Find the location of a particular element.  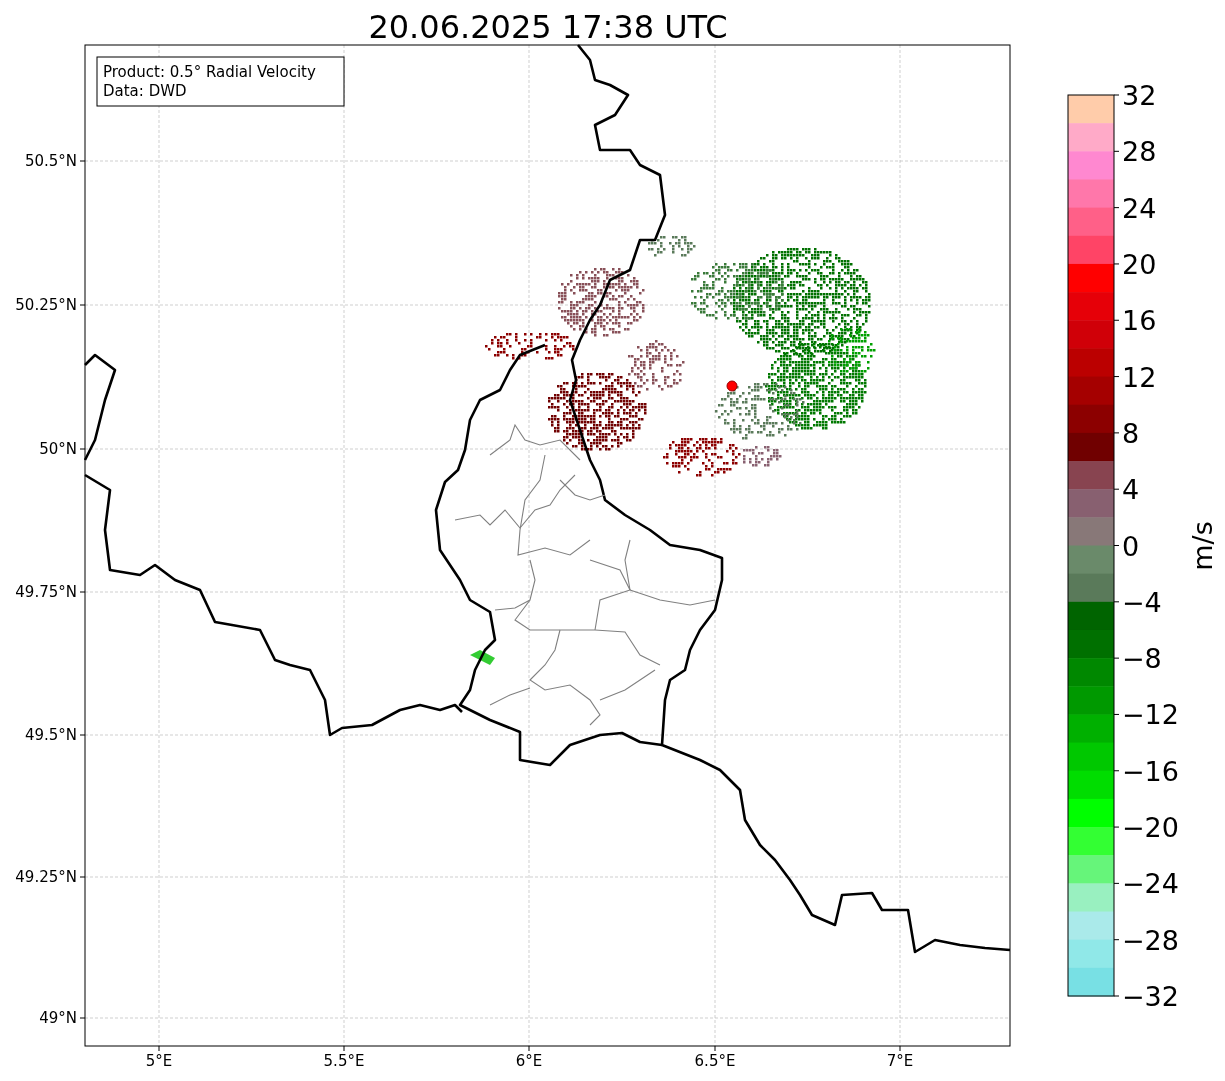

chart-title: 20.06.2025 17:38 UTC is located at coordinates (548, 27).